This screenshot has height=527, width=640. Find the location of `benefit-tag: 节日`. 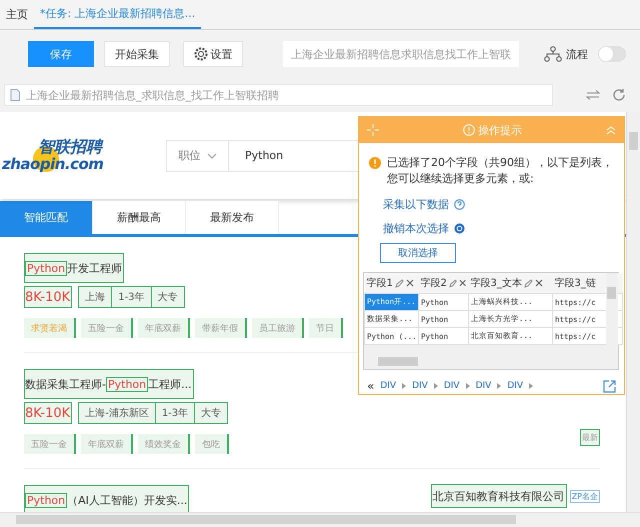

benefit-tag: 节日 is located at coordinates (326, 328).